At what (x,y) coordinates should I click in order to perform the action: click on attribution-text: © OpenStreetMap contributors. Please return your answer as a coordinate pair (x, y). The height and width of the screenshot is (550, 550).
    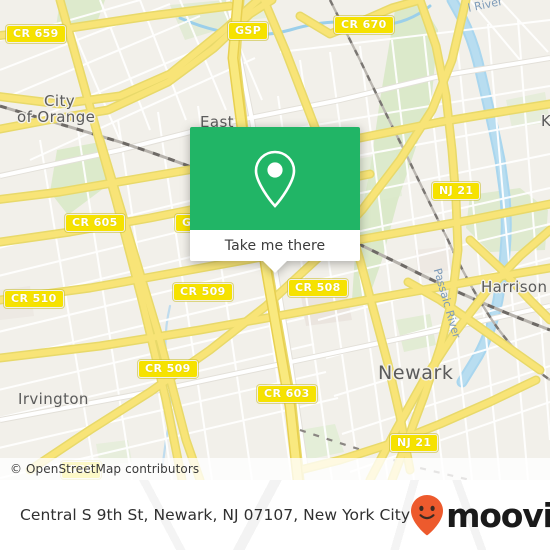
    Looking at the image, I should click on (99, 469).